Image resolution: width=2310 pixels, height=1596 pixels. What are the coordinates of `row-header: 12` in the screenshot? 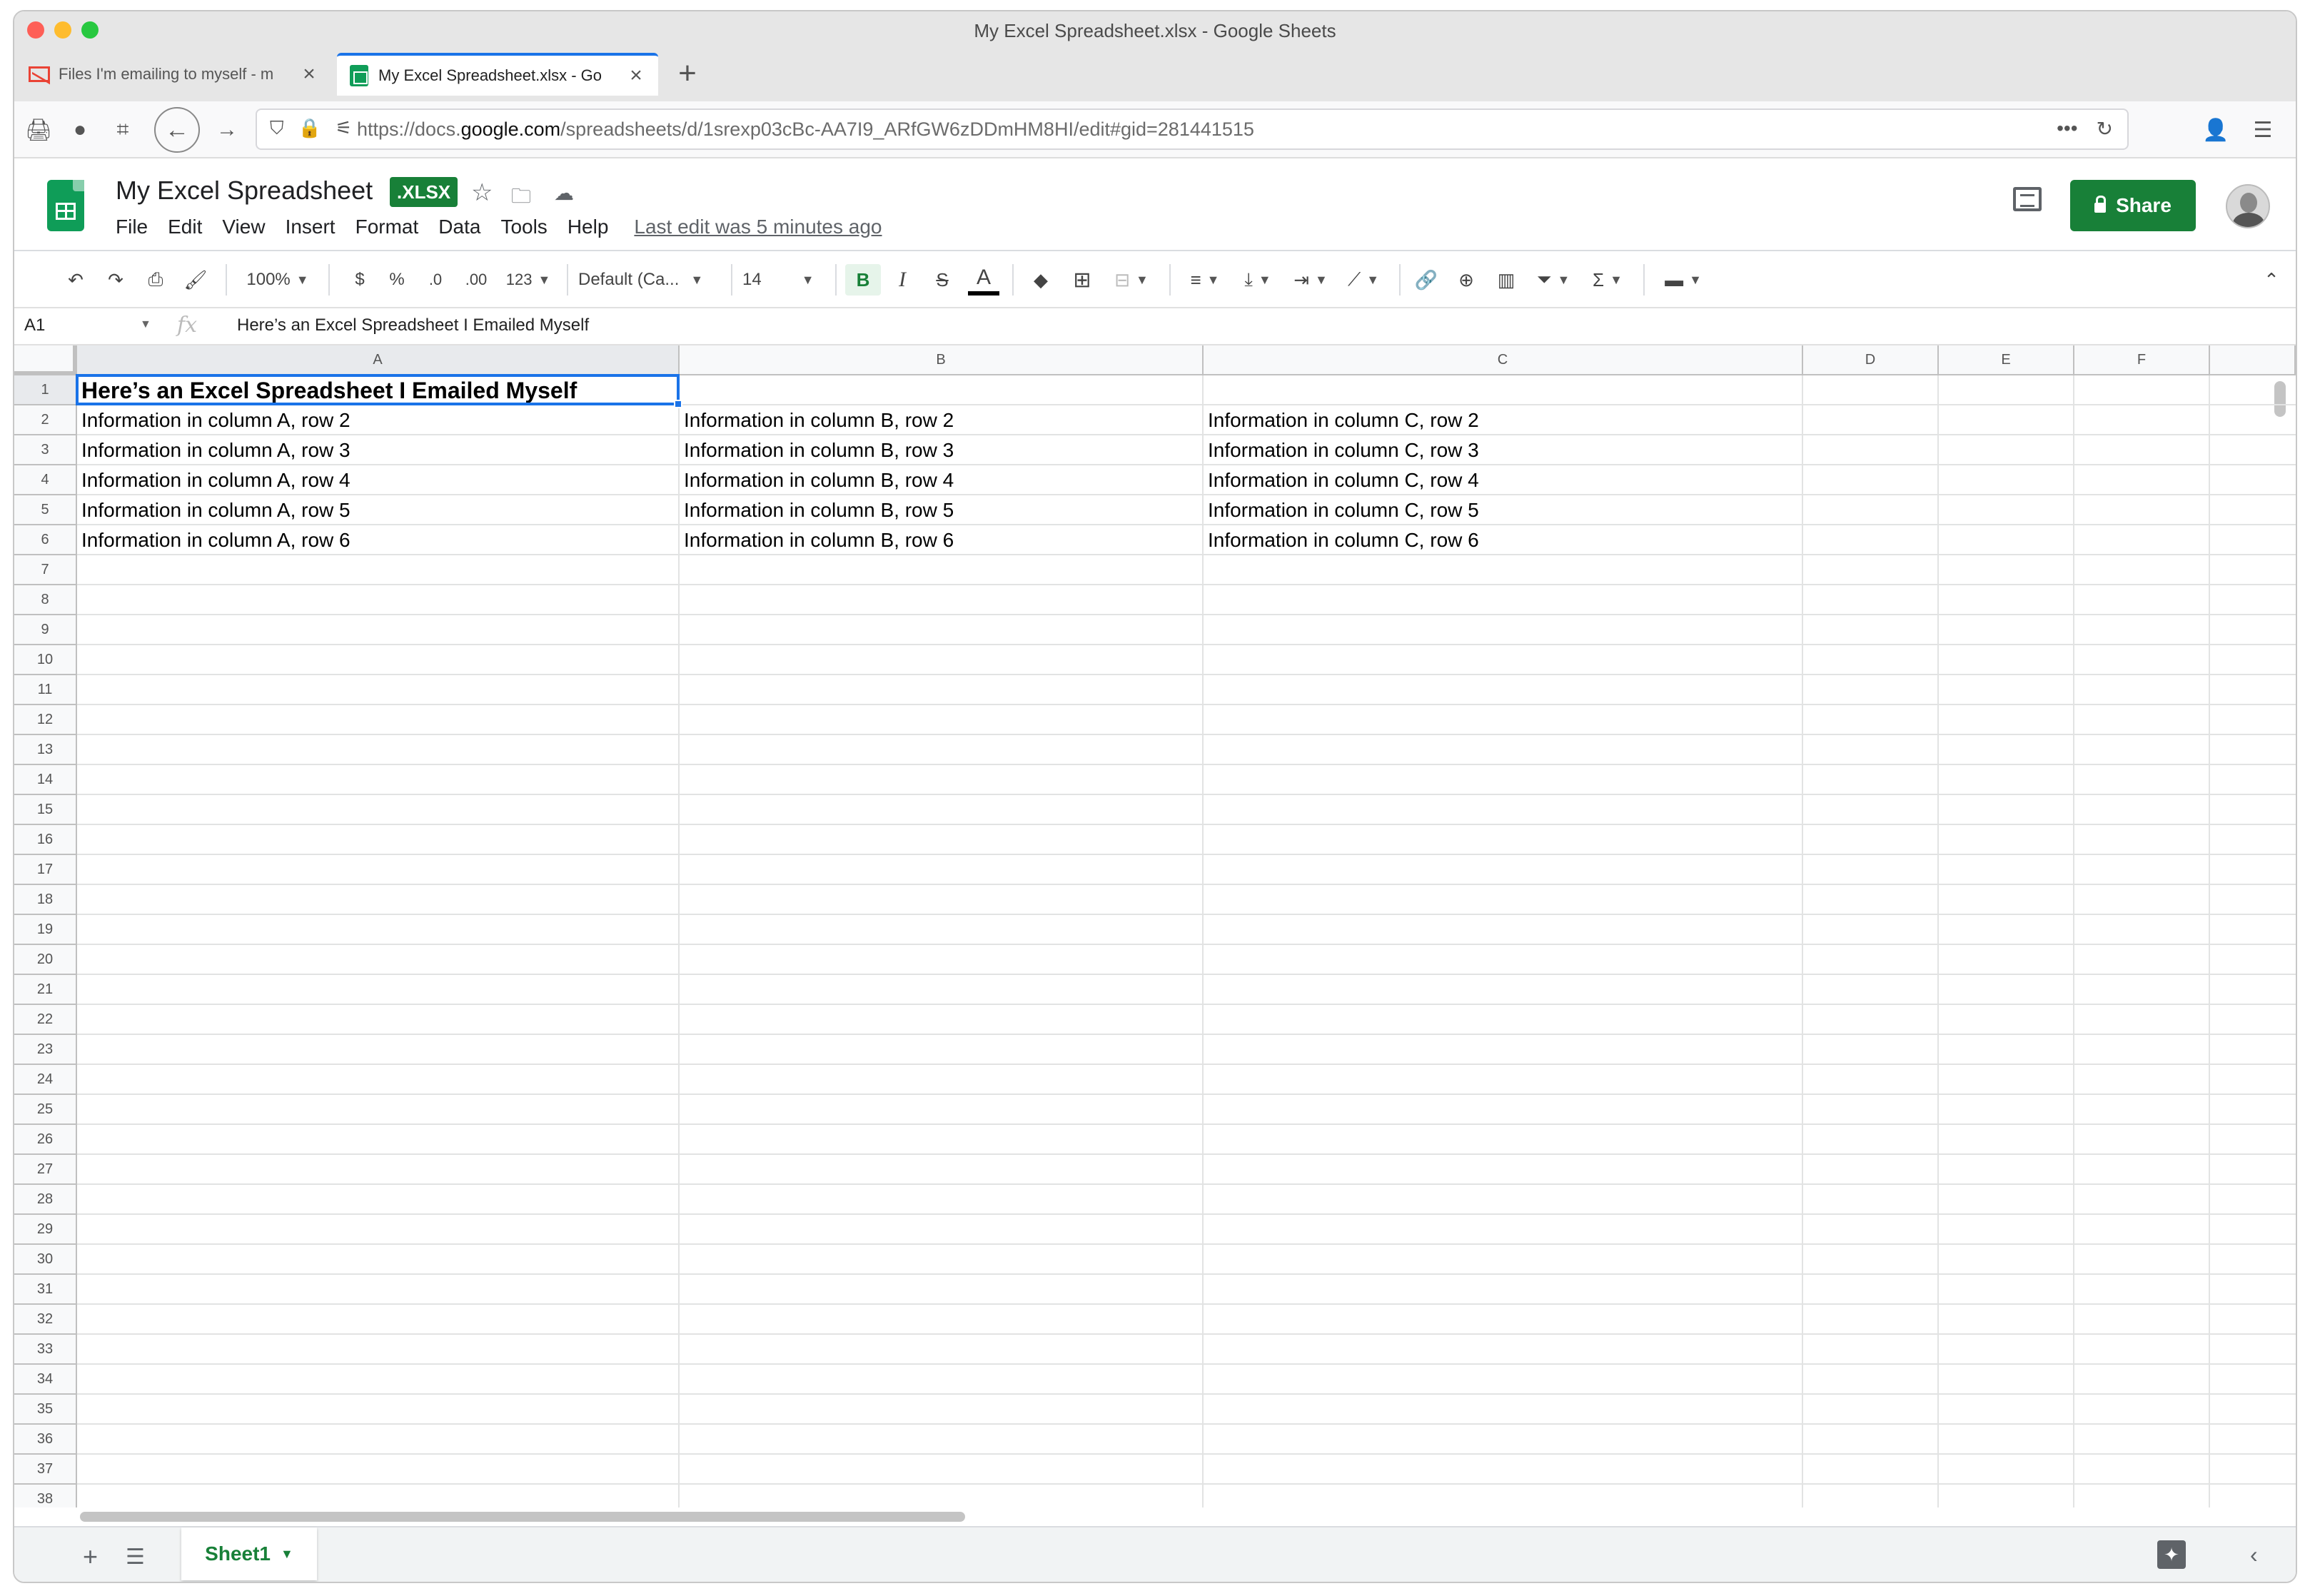 It's located at (45, 720).